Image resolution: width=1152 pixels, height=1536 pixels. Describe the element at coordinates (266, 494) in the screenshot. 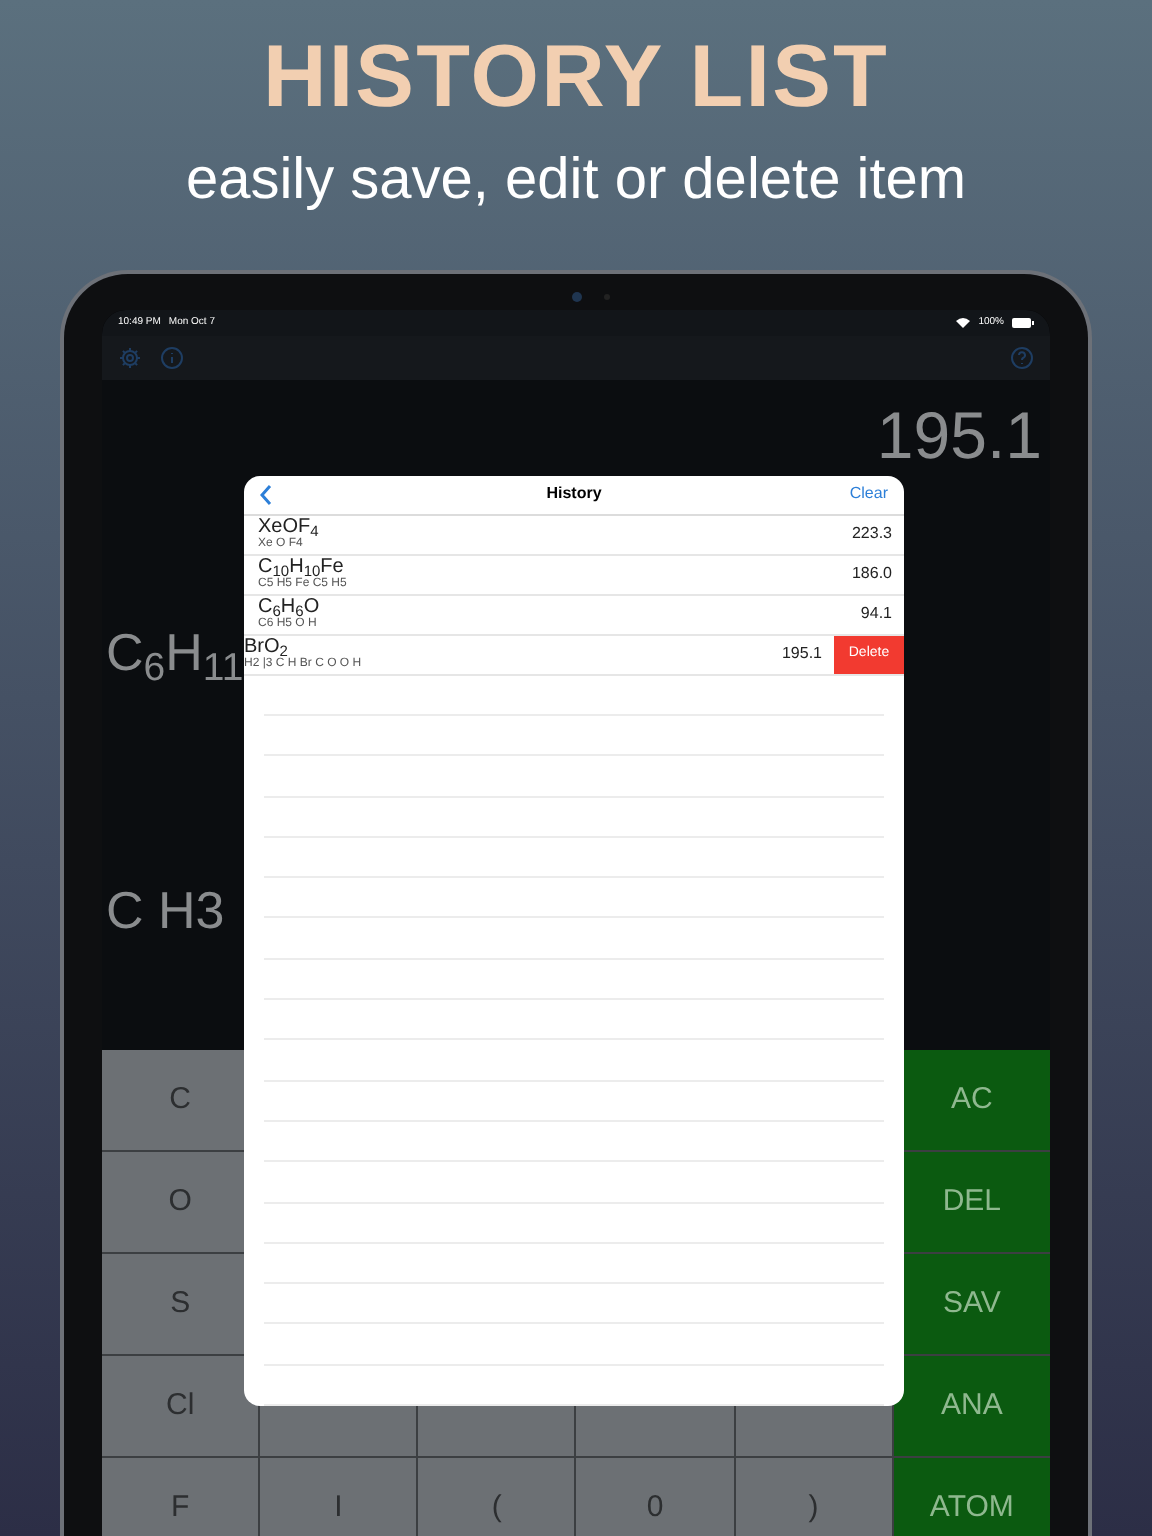

I see `back-icon` at that location.